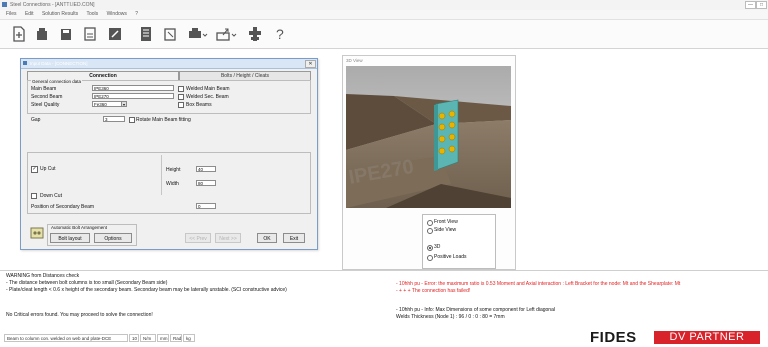 This screenshot has width=768, height=347. Describe the element at coordinates (70, 238) in the screenshot. I see `bolt-layout-button: Bolt layout` at that location.